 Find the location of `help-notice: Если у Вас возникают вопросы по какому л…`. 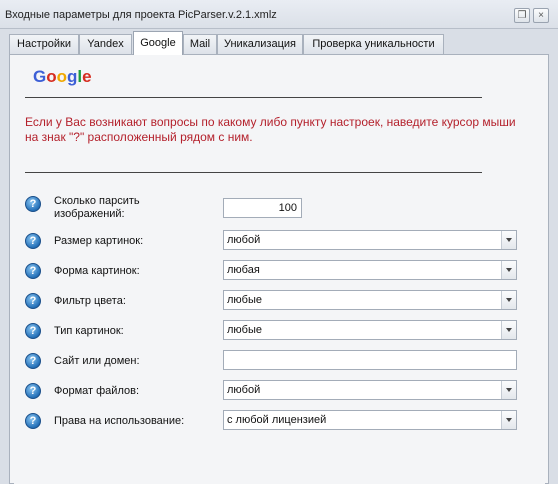

help-notice: Если у Вас возникают вопросы по какому л… is located at coordinates (270, 129).